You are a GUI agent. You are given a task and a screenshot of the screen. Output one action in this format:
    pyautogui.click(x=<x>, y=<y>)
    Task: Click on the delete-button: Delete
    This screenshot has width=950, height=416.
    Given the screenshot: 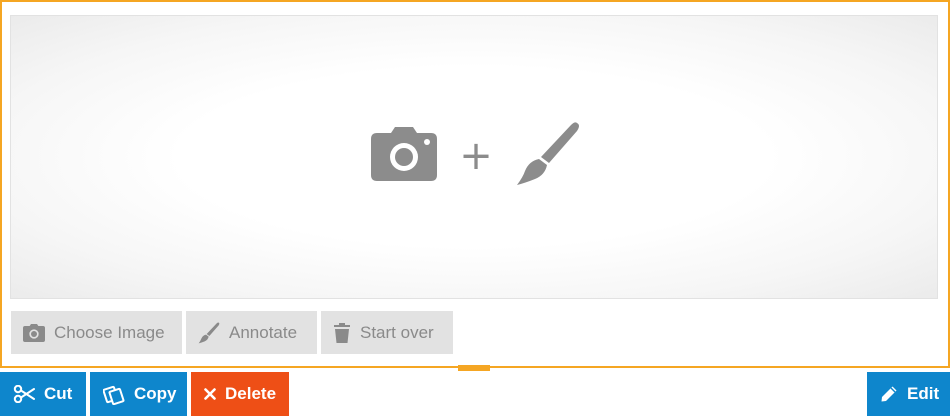 What is the action you would take?
    pyautogui.click(x=240, y=394)
    